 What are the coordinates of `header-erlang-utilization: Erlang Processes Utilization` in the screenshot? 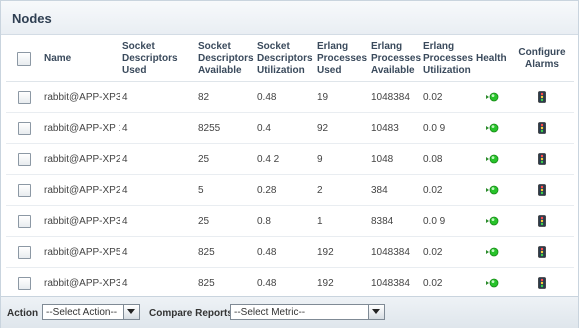 It's located at (447, 59).